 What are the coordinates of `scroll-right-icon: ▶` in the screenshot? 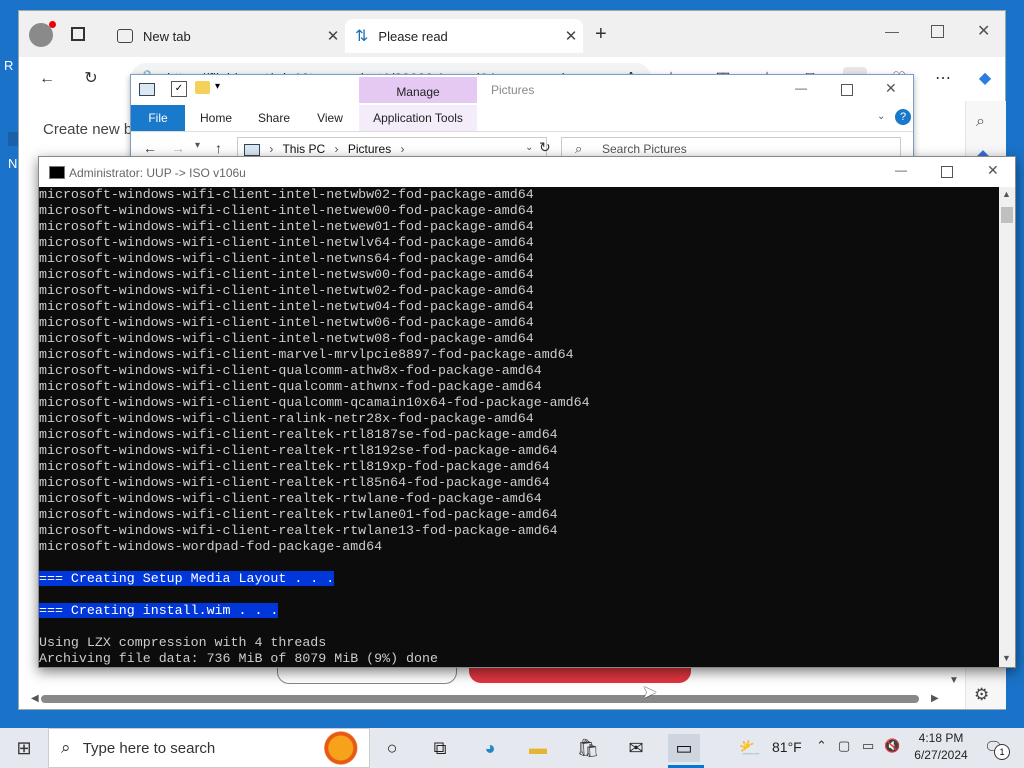 It's located at (935, 698).